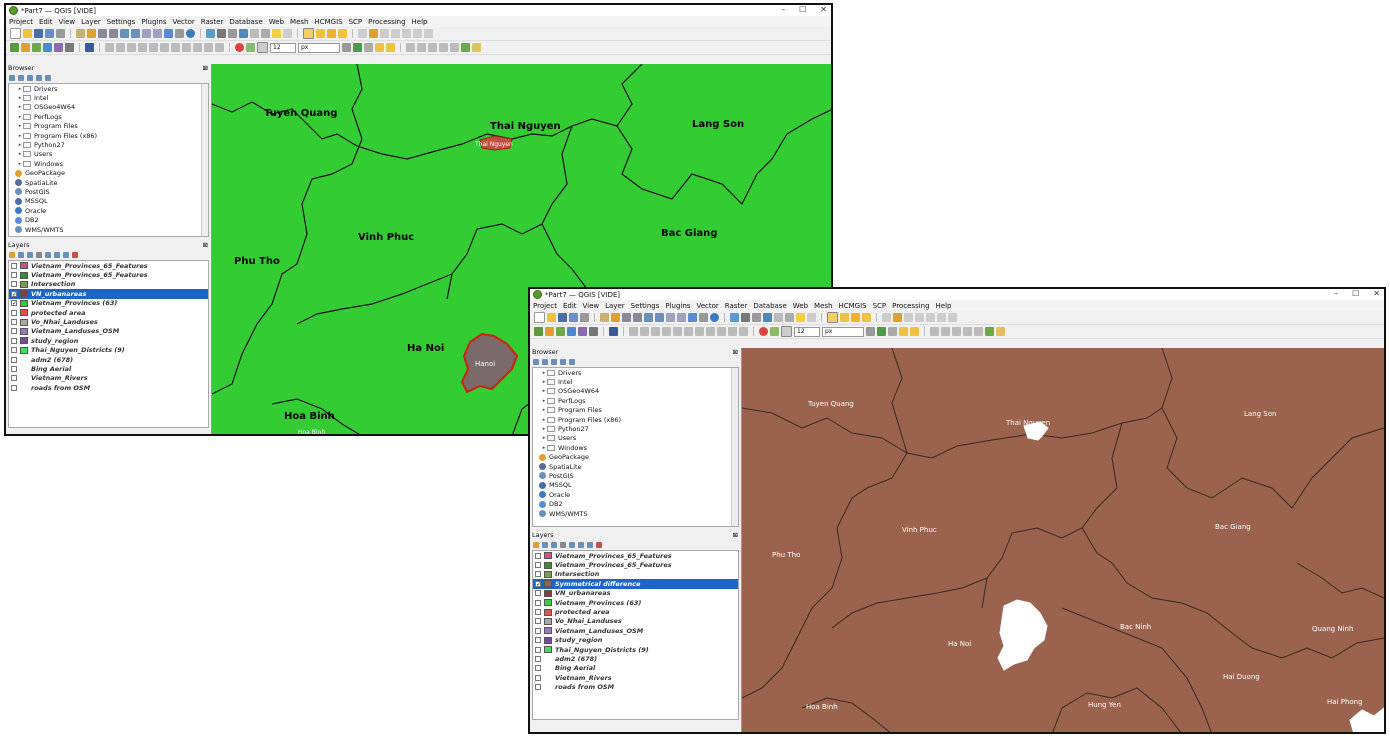  What do you see at coordinates (635, 574) in the screenshot?
I see `layer-item: Intersection` at bounding box center [635, 574].